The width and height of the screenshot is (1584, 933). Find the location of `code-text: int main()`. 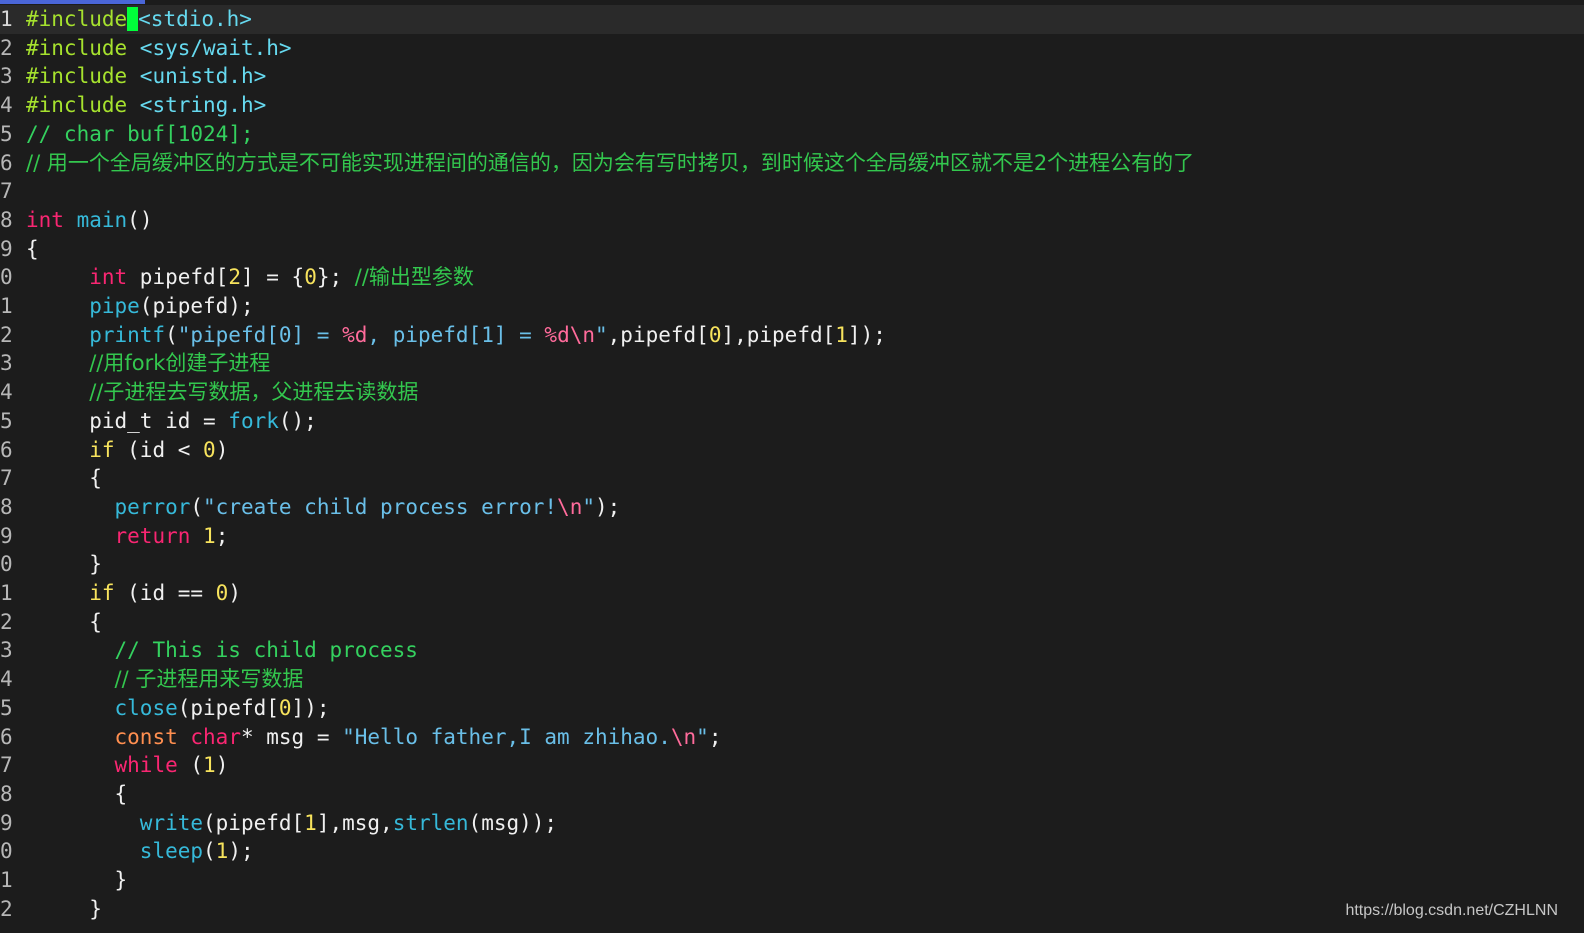

code-text: int main() is located at coordinates (89, 220).